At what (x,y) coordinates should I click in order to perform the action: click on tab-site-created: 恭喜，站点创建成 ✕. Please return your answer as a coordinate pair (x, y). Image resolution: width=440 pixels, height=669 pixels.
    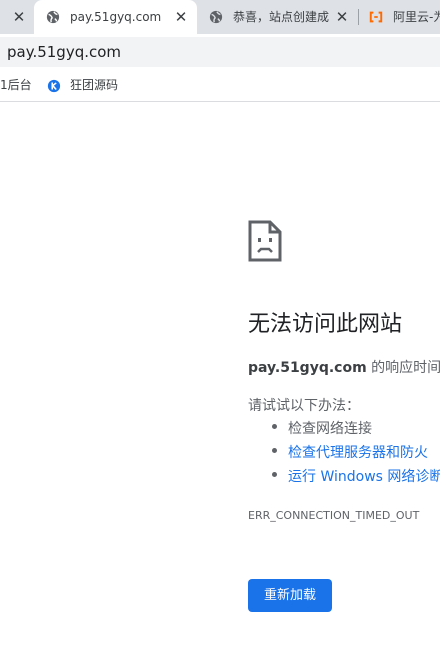
    Looking at the image, I should click on (277, 17).